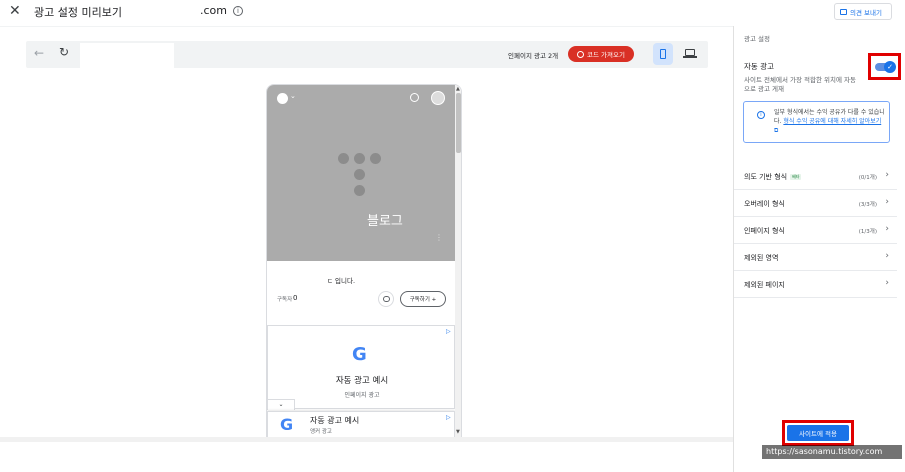 The width and height of the screenshot is (905, 472). What do you see at coordinates (362, 395) in the screenshot?
I see `inpage-ad-subtitle: 인페이지 광고` at bounding box center [362, 395].